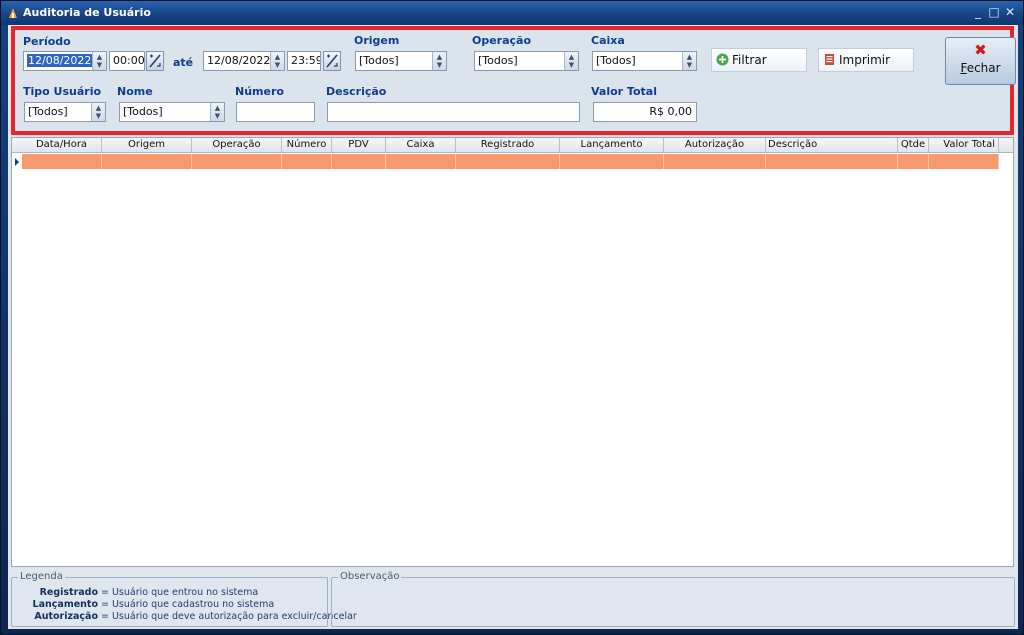 This screenshot has width=1024, height=635. What do you see at coordinates (502, 40) in the screenshot?
I see `operacao-label: Operação` at bounding box center [502, 40].